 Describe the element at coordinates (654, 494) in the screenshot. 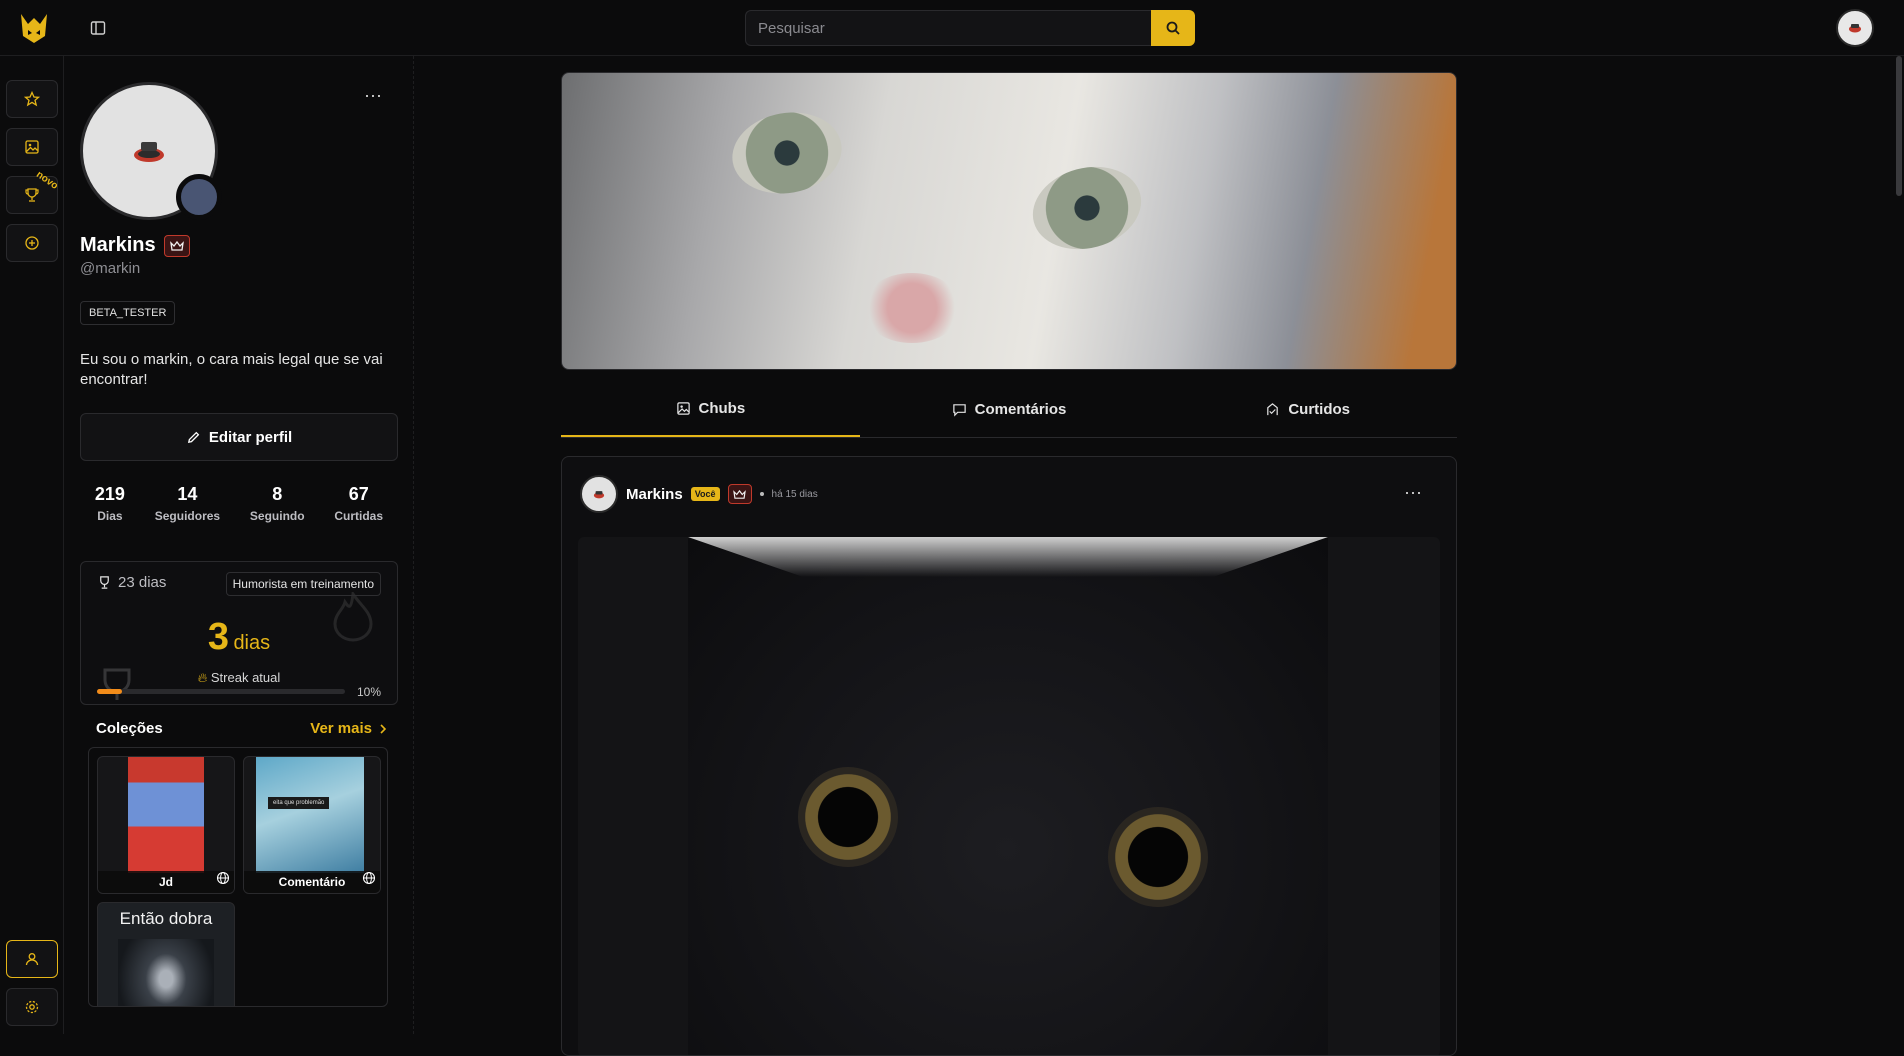

I see `post-author-name: Markins` at that location.